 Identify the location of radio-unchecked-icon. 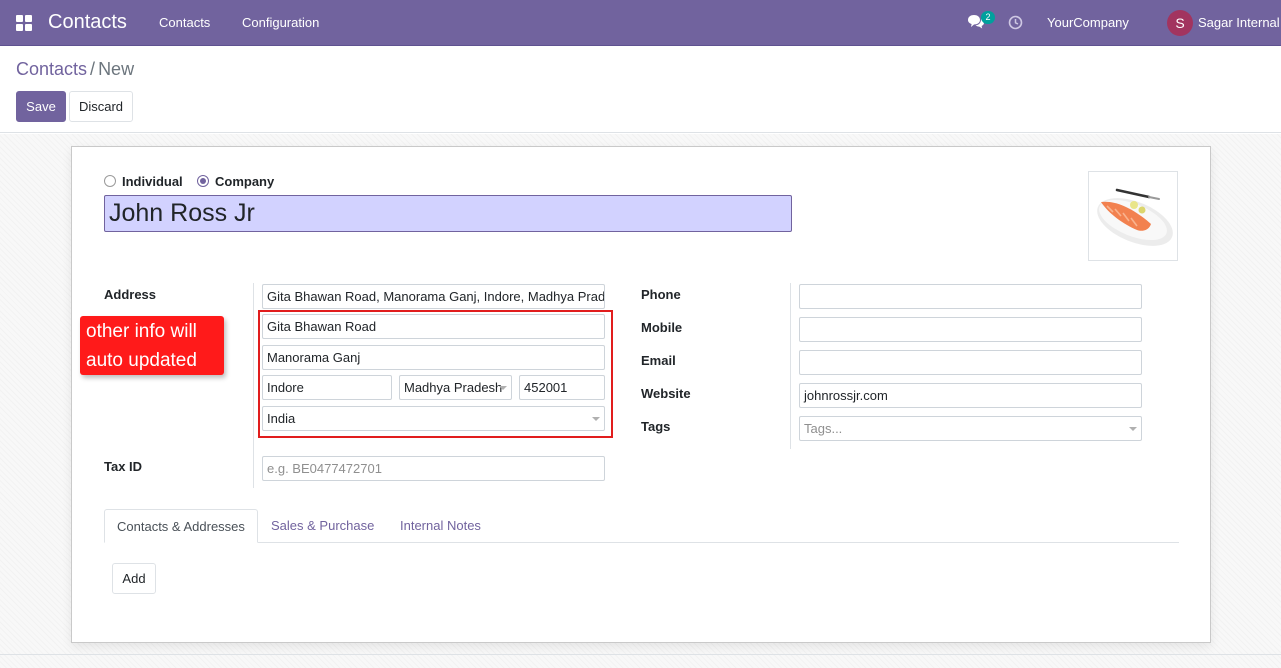
(110, 181).